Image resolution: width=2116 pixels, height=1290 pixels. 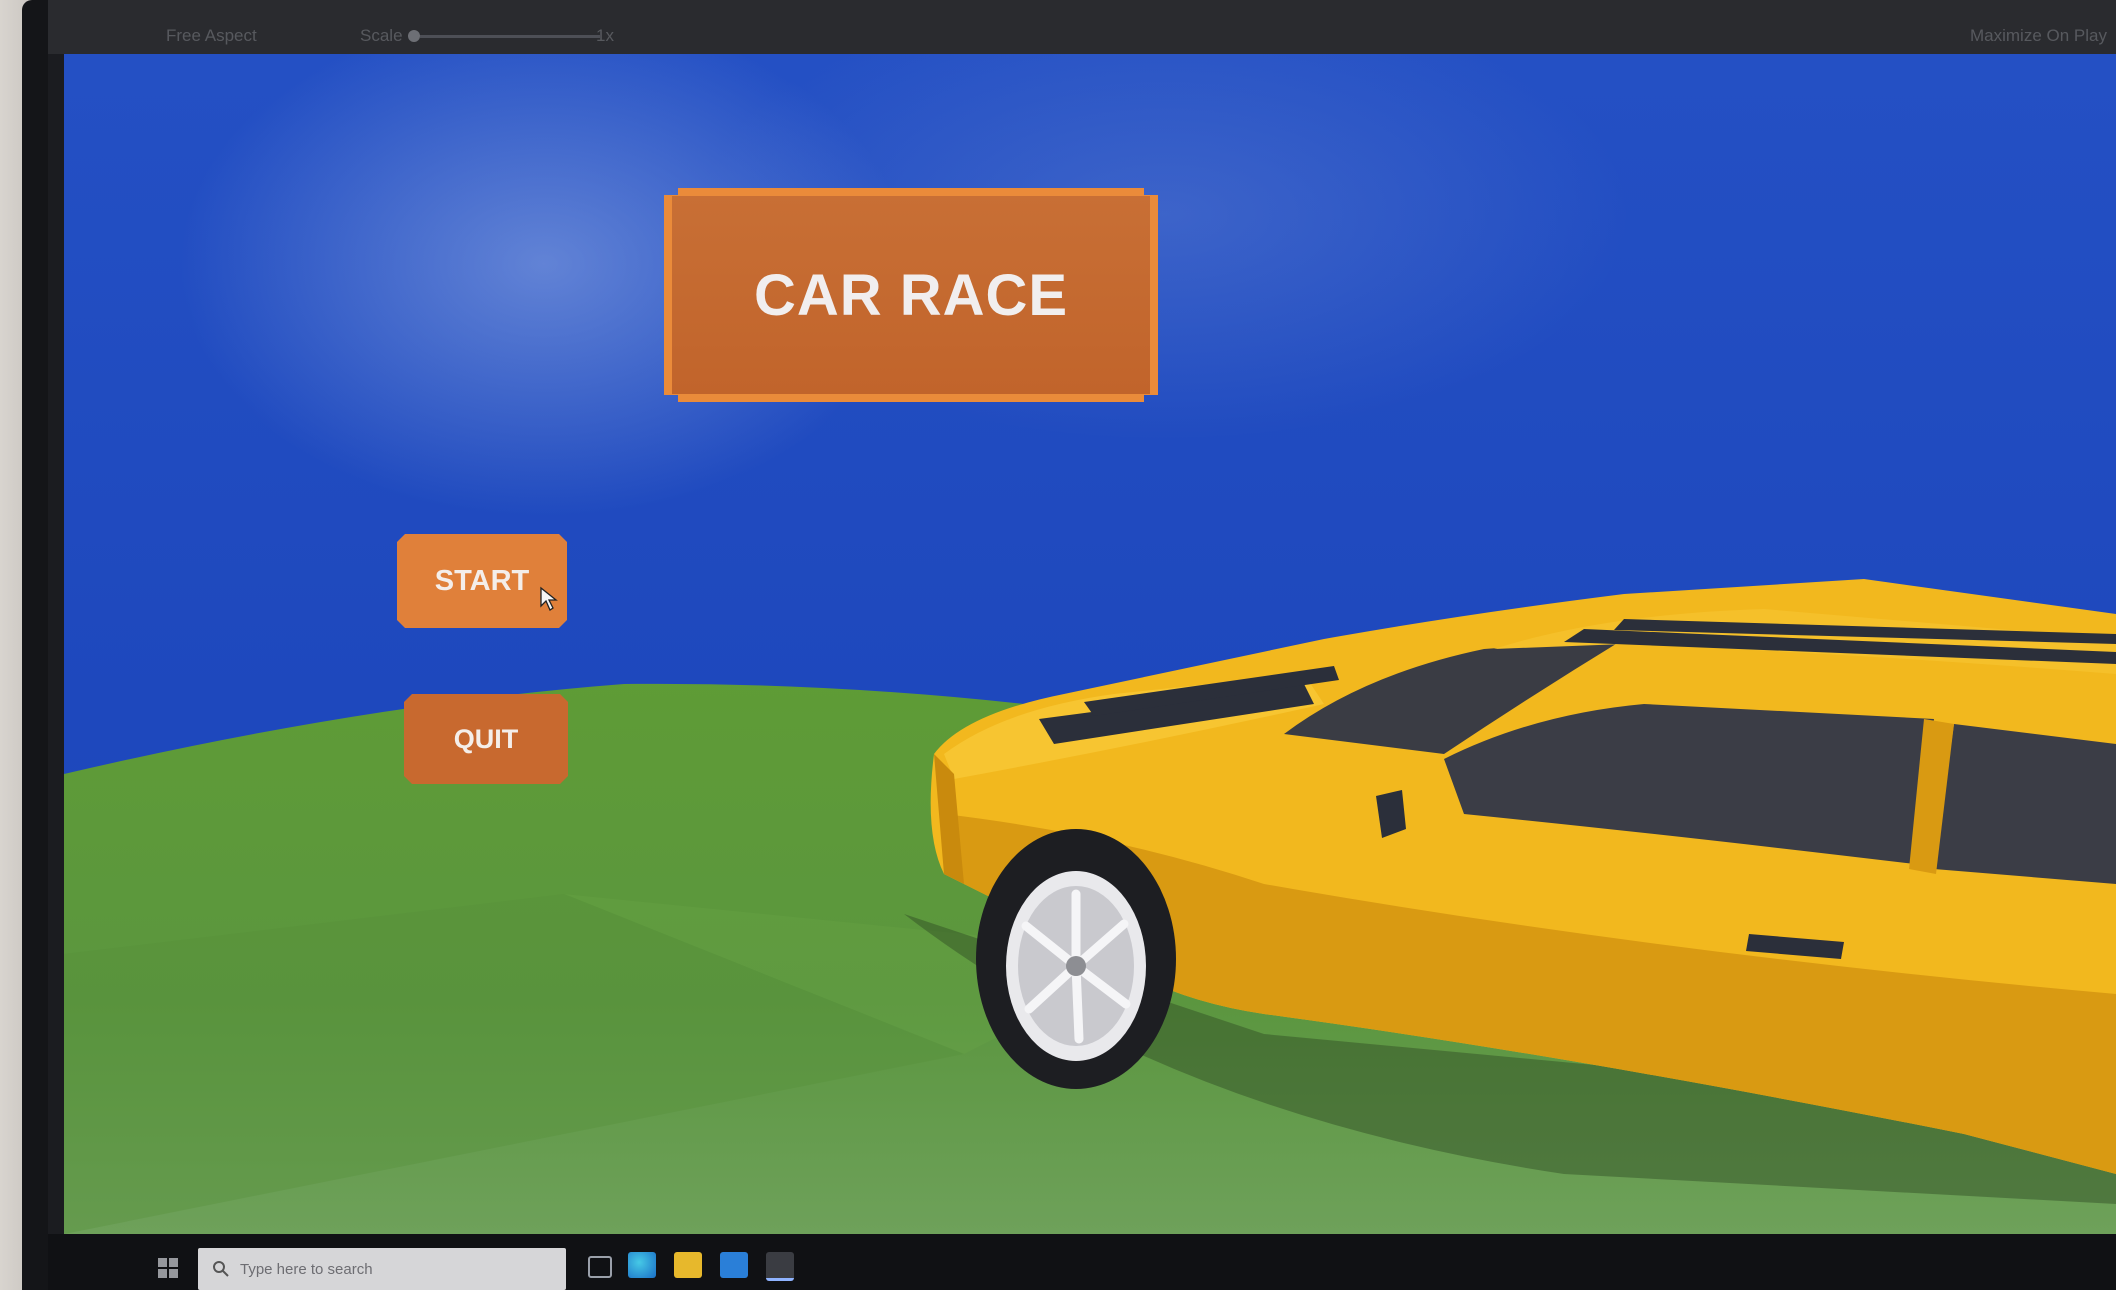 I want to click on taskbar-search-box: Type here to search, so click(x=382, y=1269).